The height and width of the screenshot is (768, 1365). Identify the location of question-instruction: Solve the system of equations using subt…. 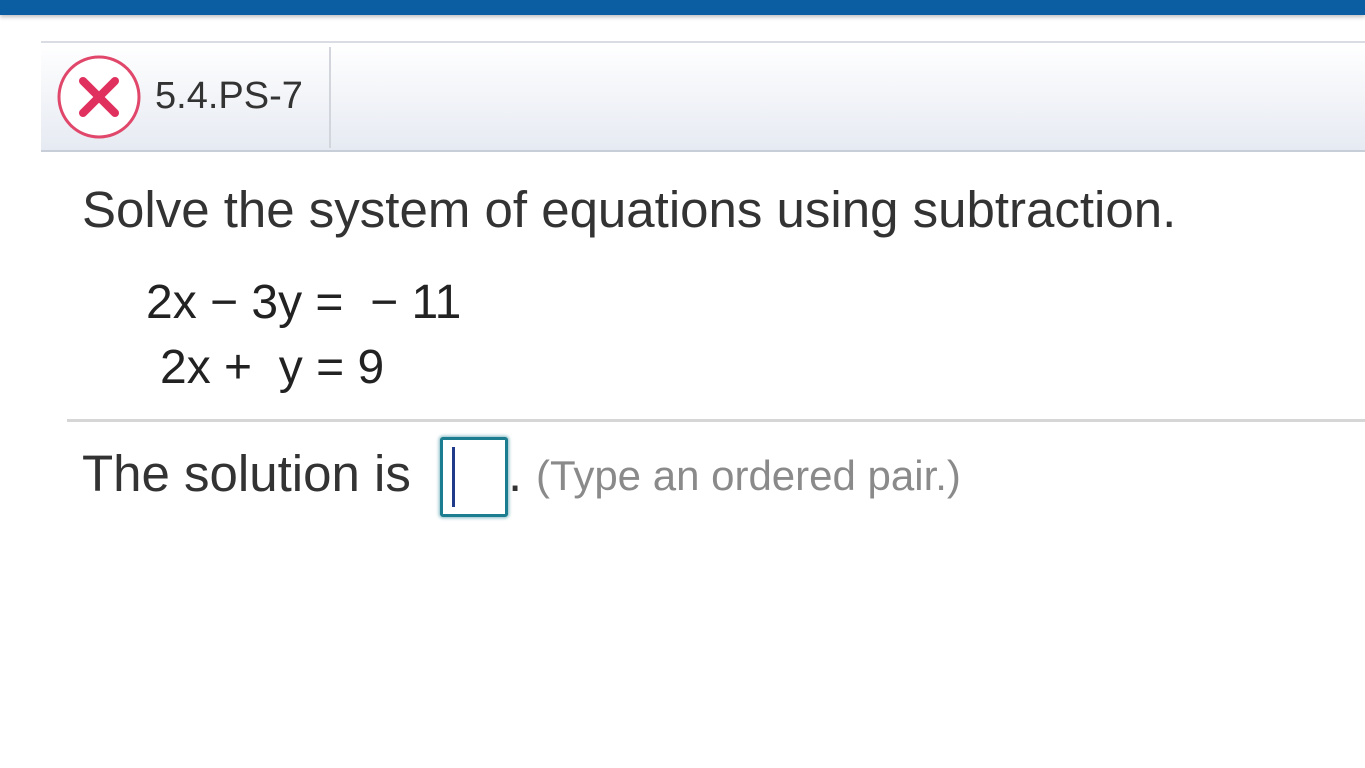
(629, 209).